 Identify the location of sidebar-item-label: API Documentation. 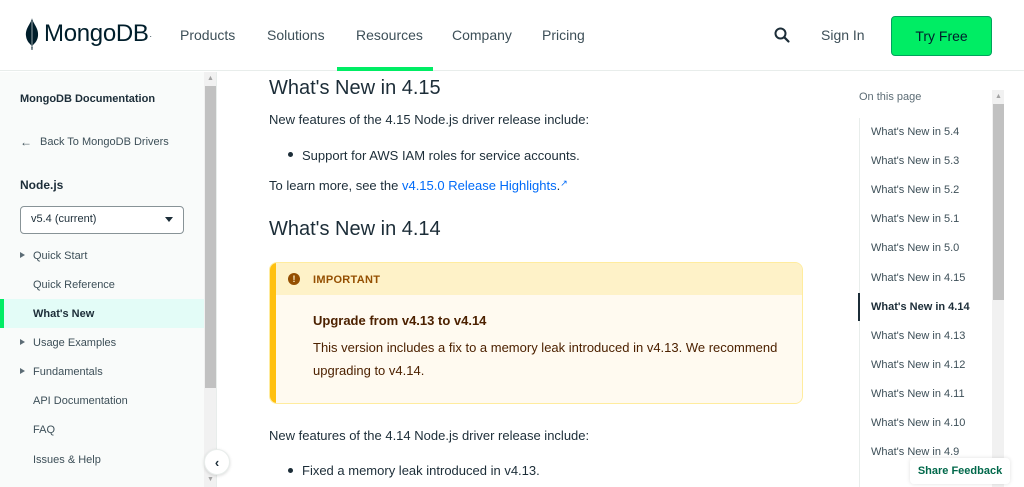
(80, 400).